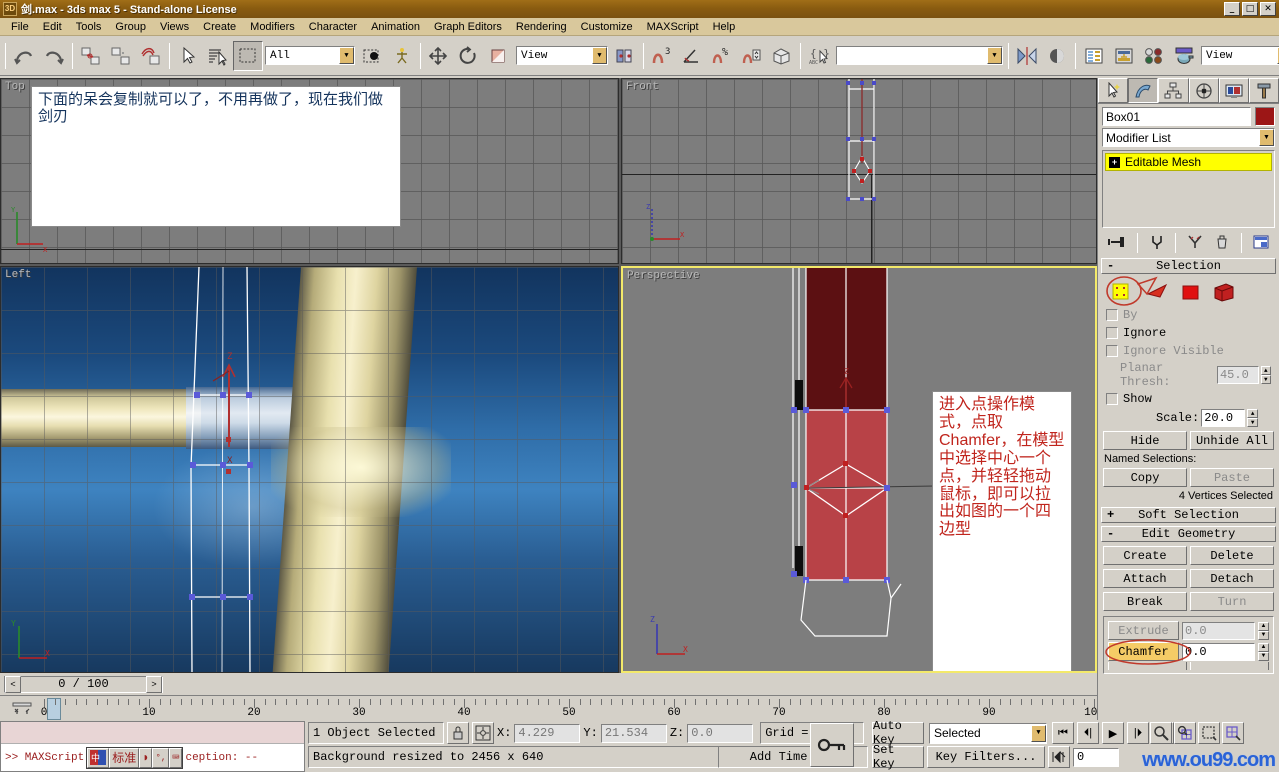 This screenshot has width=1279, height=772. I want to click on zoom-button, so click(1161, 733).